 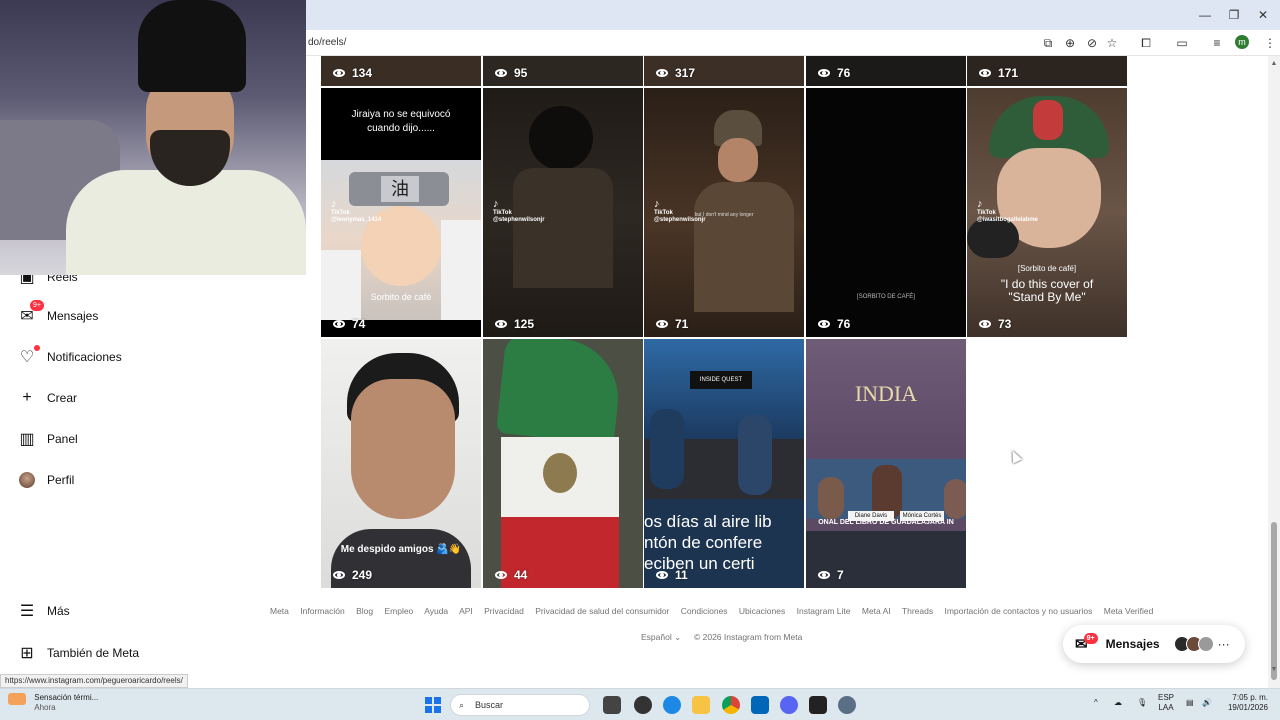 I want to click on reel-tile: 317, so click(x=724, y=71).